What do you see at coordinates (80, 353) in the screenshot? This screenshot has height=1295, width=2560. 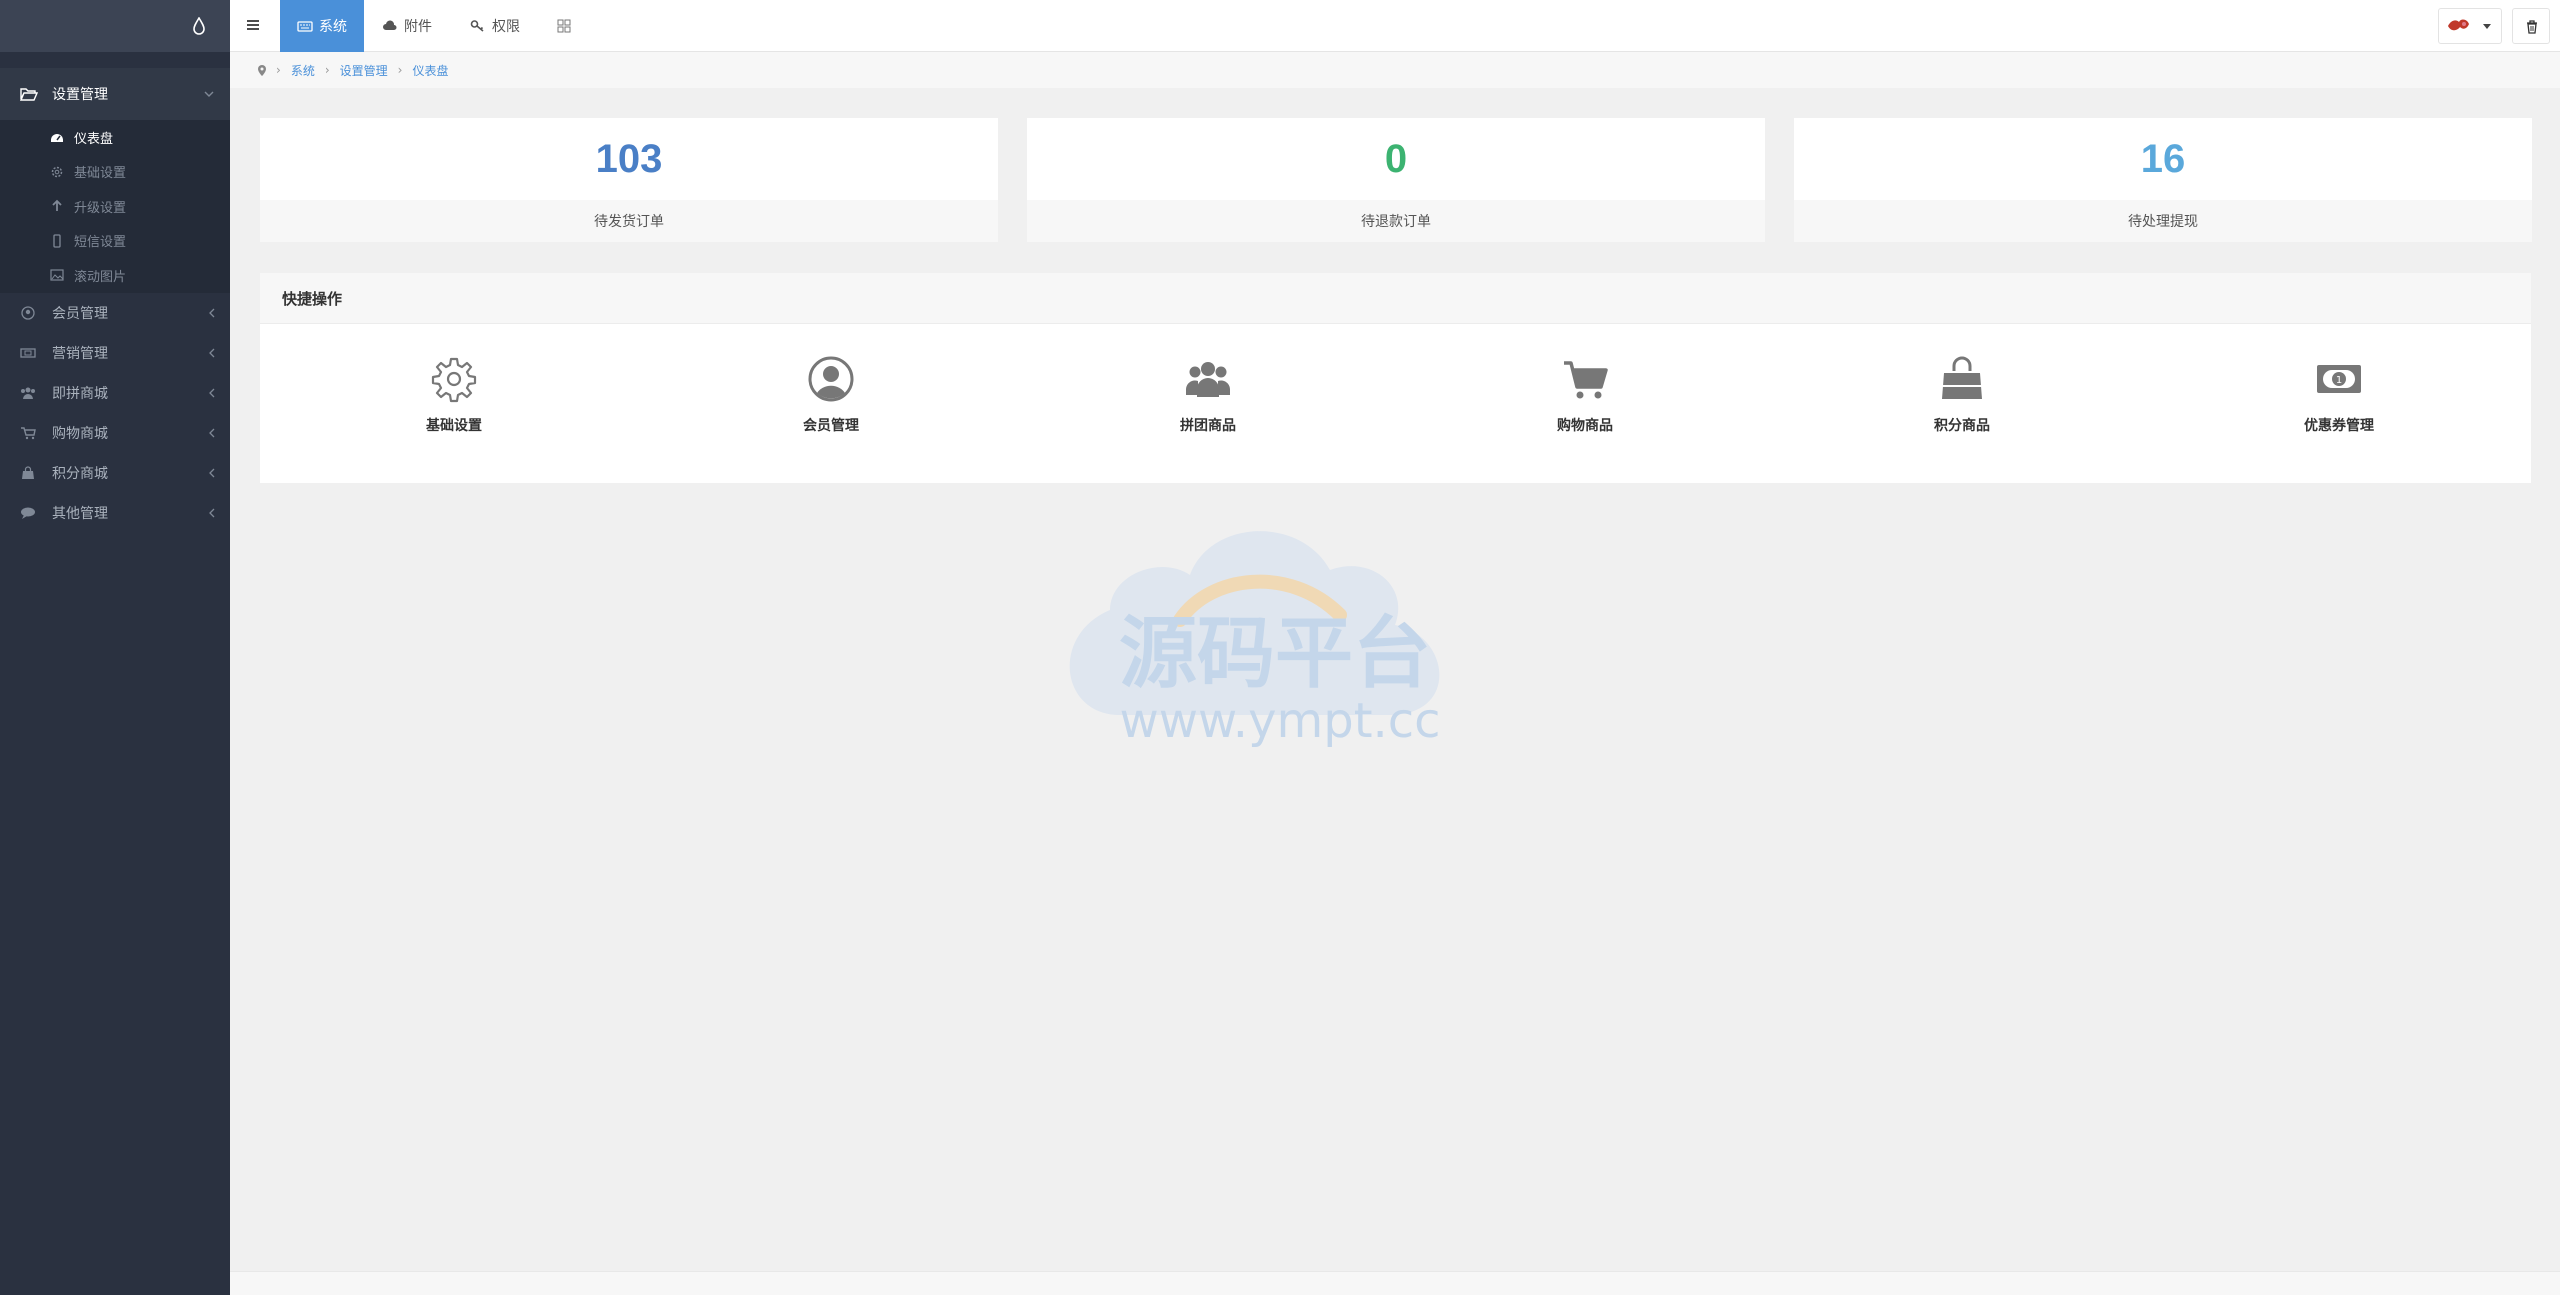 I see `sidebar-group-label: 营销管理` at bounding box center [80, 353].